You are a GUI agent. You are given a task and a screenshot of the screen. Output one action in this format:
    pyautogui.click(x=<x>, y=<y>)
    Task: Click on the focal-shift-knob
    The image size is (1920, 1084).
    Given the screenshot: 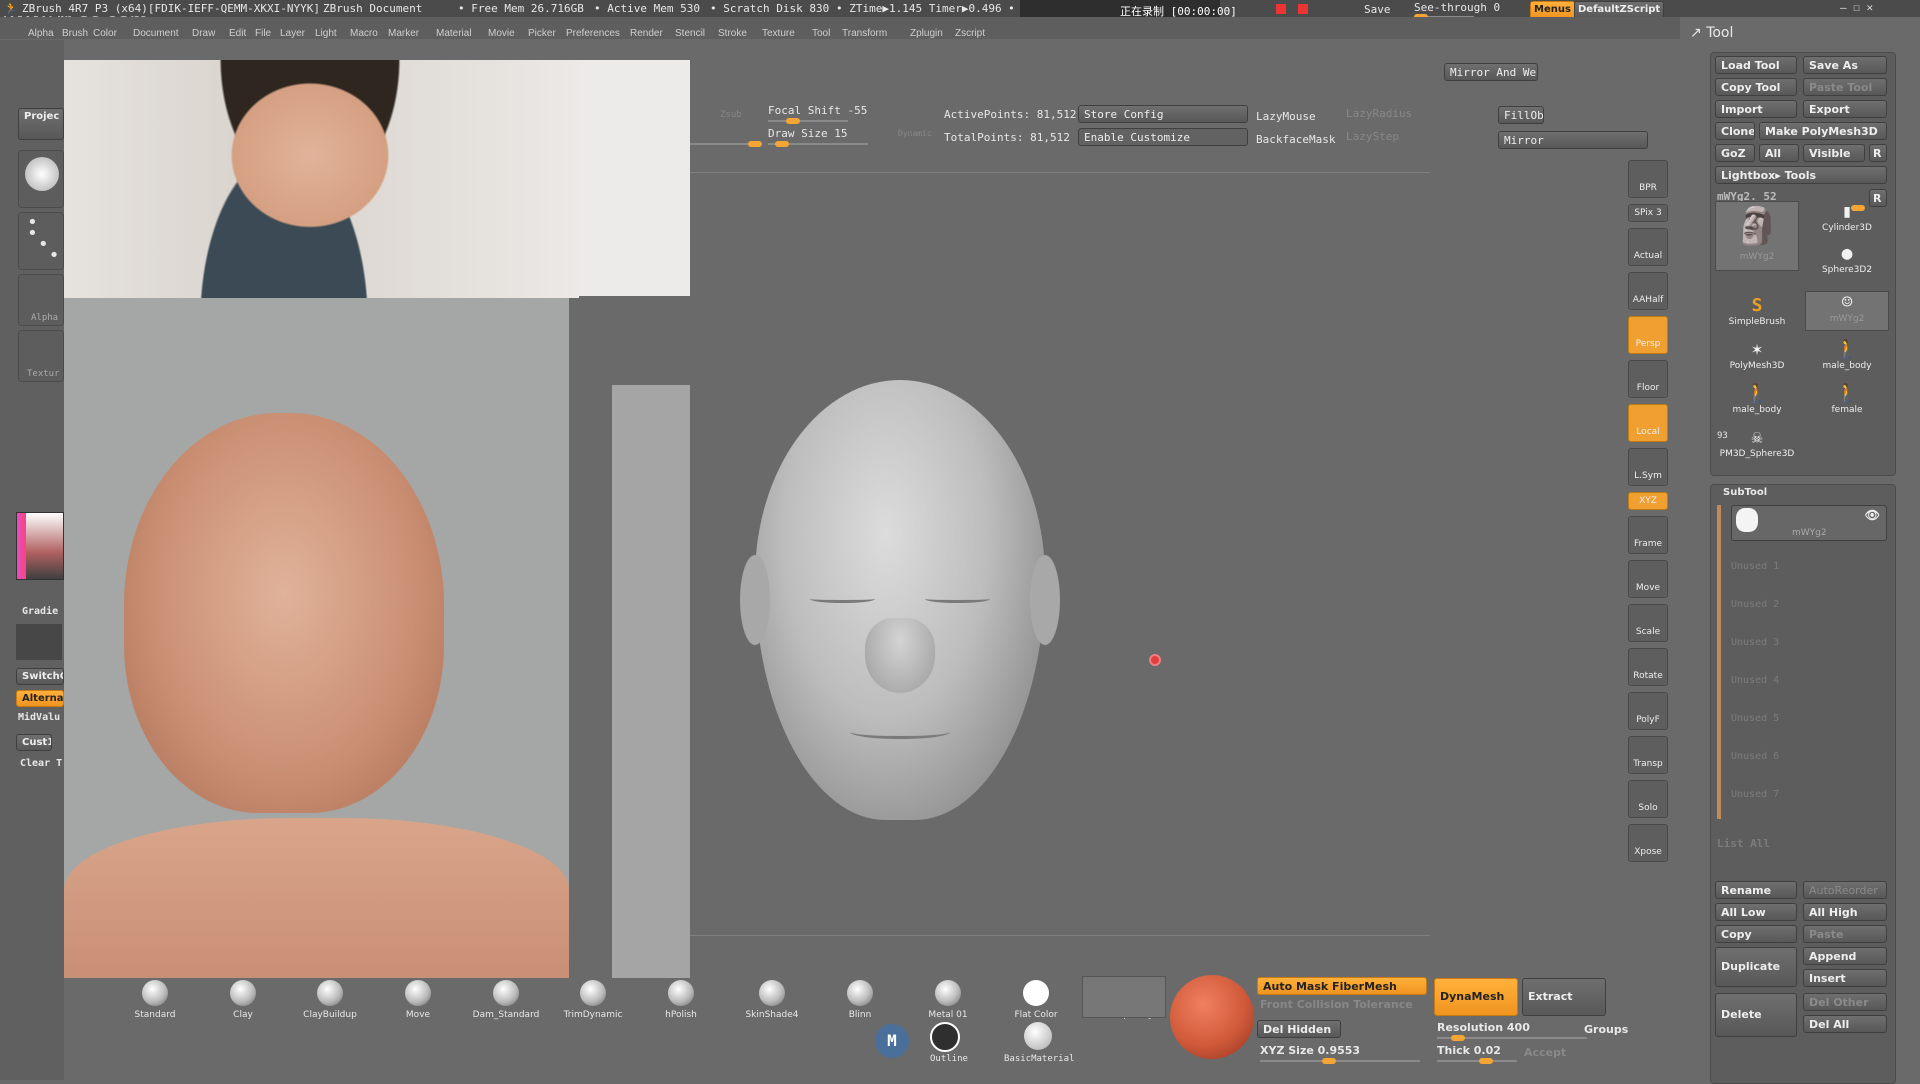 What is the action you would take?
    pyautogui.click(x=793, y=121)
    